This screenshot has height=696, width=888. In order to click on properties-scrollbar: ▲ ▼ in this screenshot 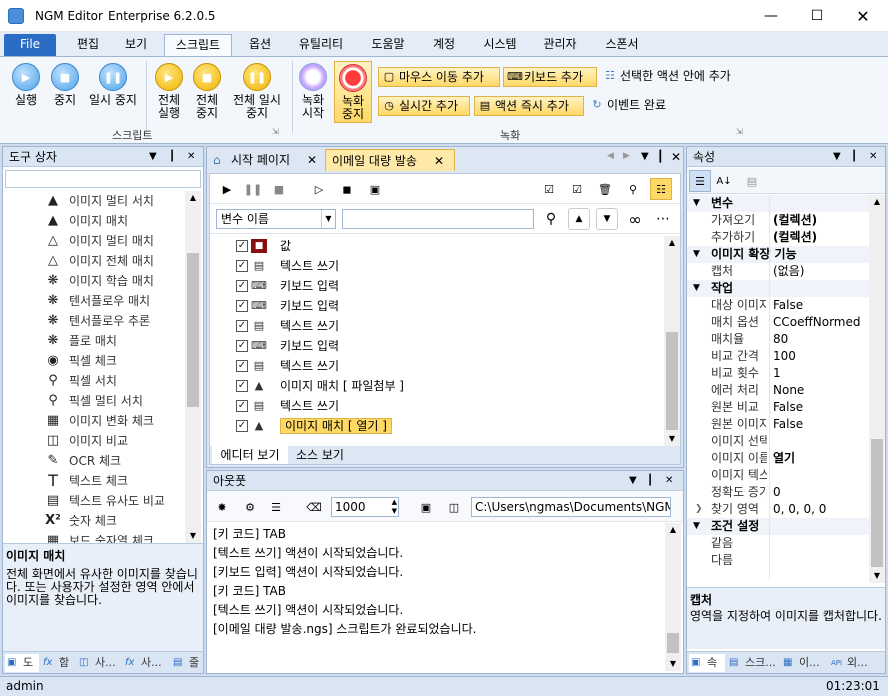, I will do `click(877, 389)`.